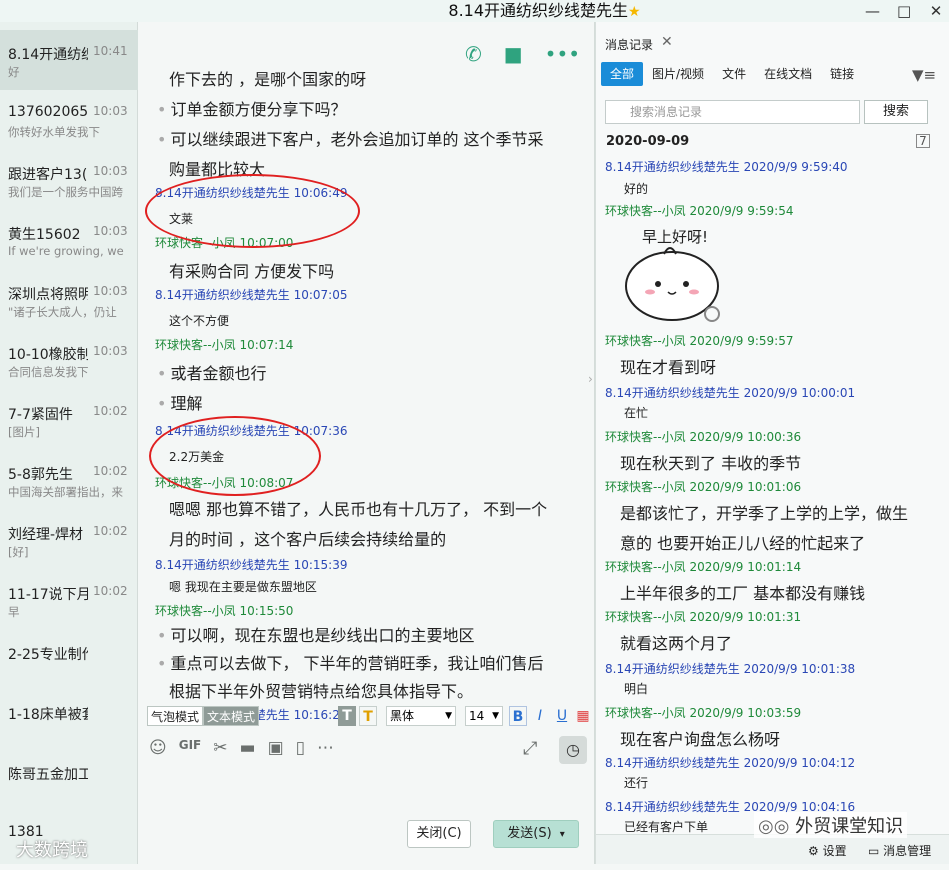  Describe the element at coordinates (48, 355) in the screenshot. I see `conversation-name: 10-10橡胶制` at that location.